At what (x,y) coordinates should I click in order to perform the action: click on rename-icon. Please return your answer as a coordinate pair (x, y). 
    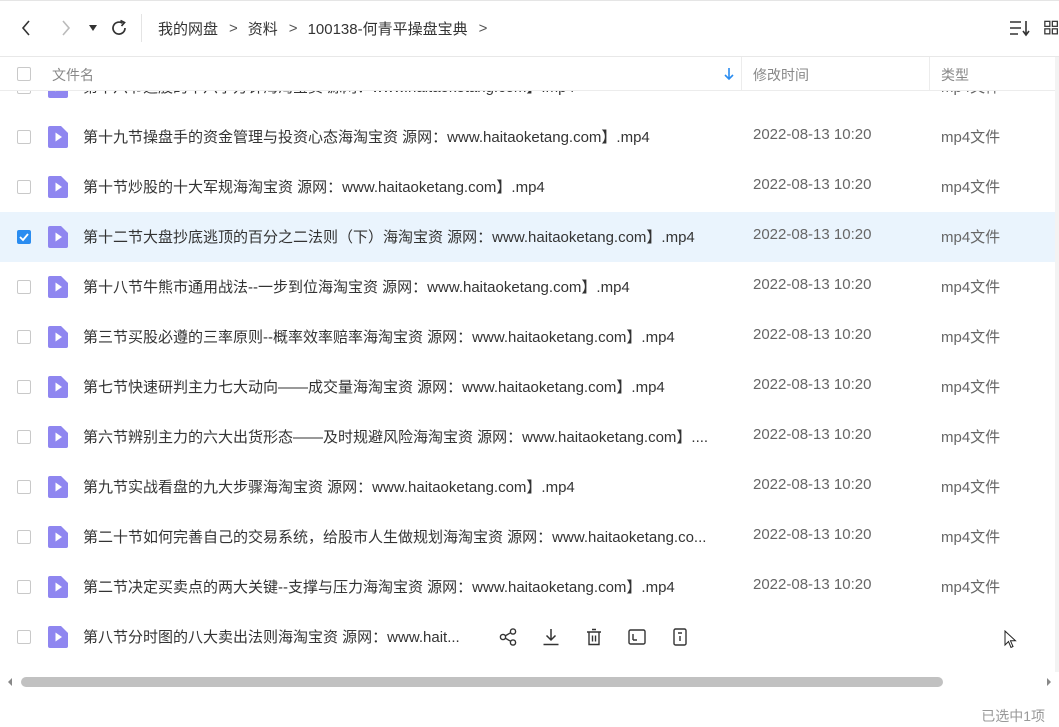
    Looking at the image, I should click on (637, 637).